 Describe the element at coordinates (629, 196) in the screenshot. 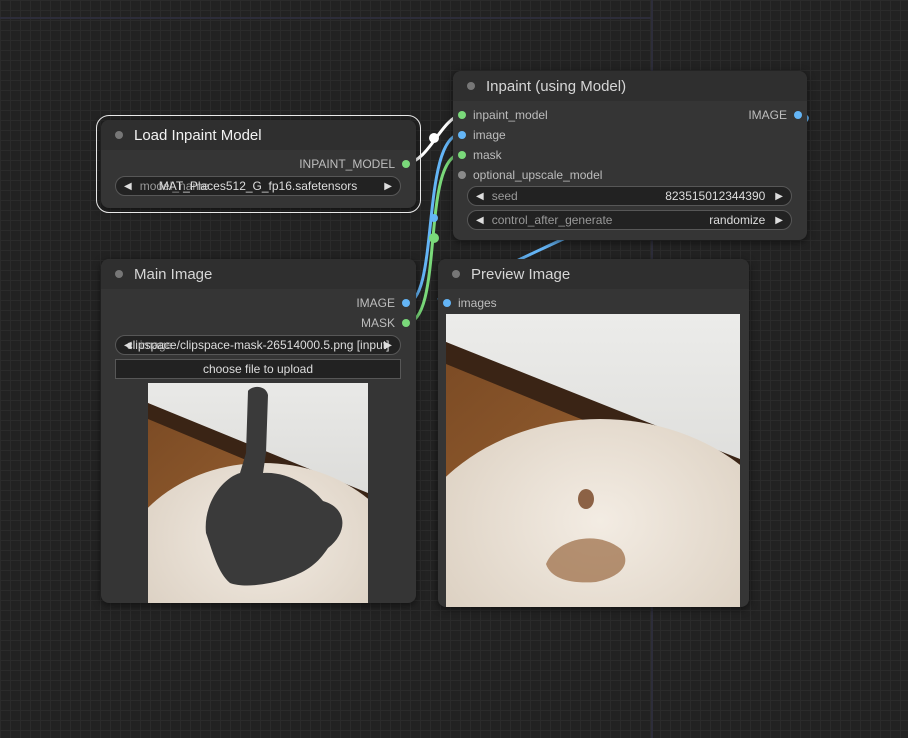

I see `seed-number-widget: ◀ seed 823515012344390 ▶` at that location.